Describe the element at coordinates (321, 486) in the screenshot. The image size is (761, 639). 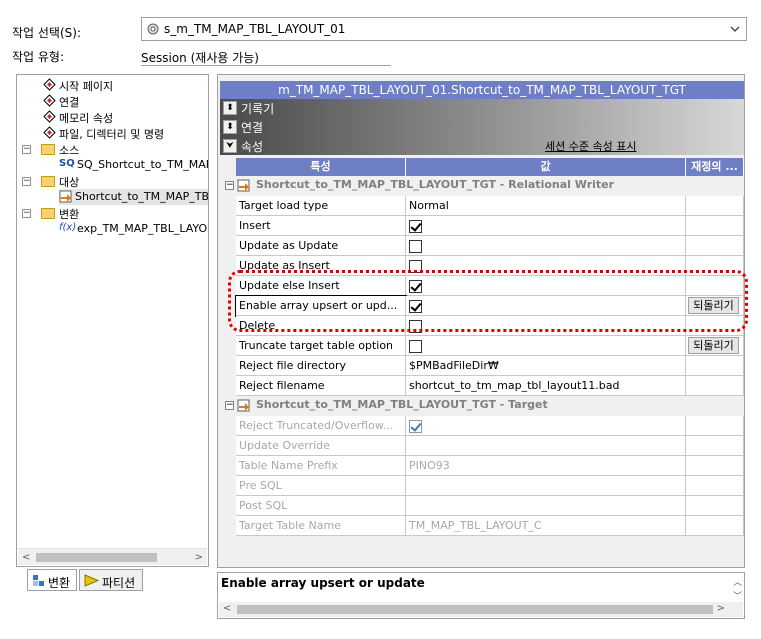
I see `attribute-cell: Pre SQL` at that location.